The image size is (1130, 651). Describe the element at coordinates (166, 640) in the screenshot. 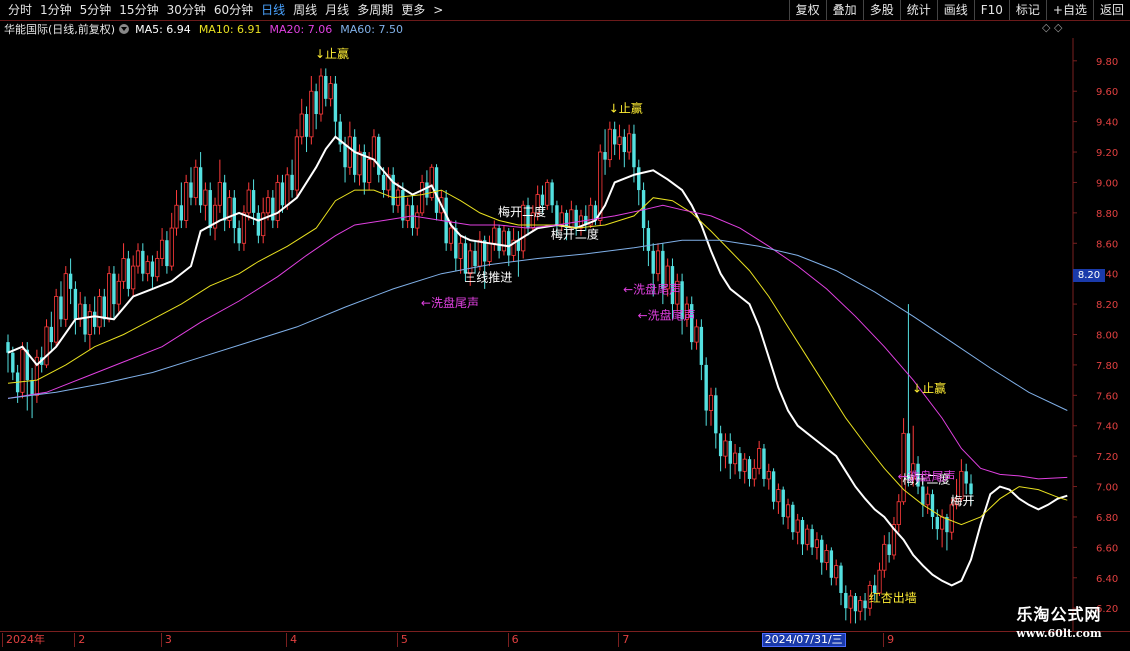

I see `date-tick-label: 3` at that location.